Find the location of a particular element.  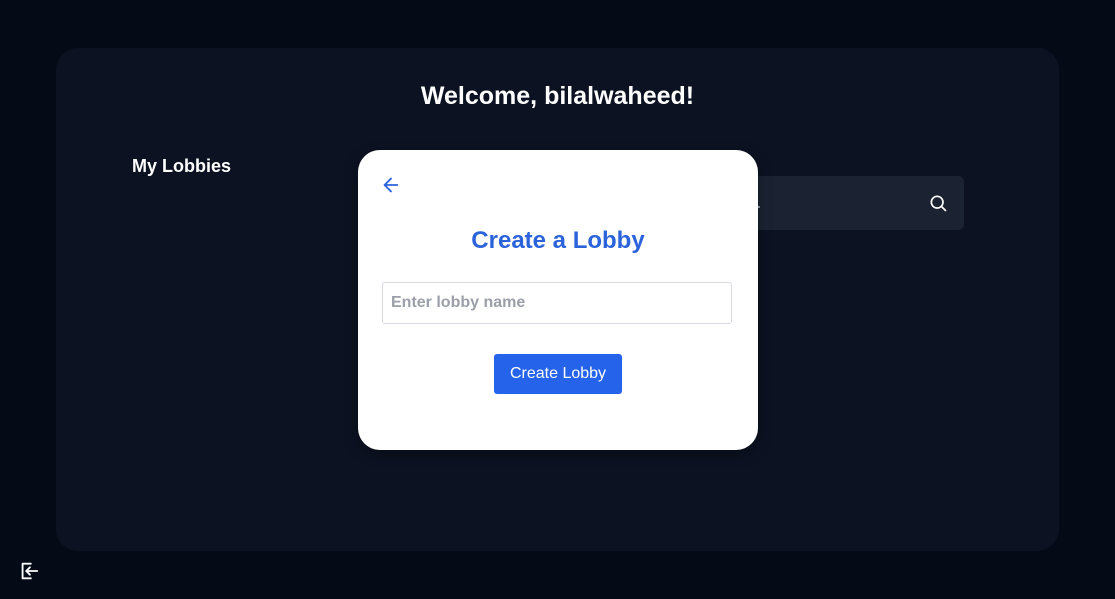

create-lobby-button: Create Lobby is located at coordinates (558, 374).